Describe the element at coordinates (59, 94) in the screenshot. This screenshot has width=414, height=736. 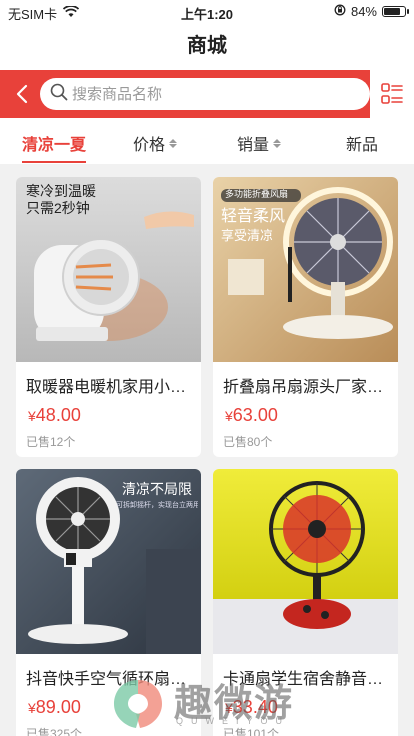
I see `search-icon` at that location.